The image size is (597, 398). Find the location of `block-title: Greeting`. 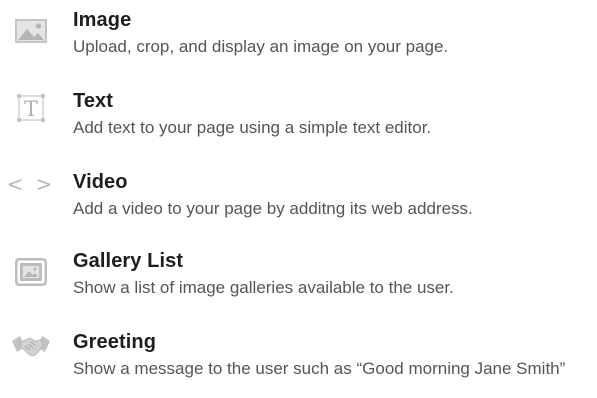

block-title: Greeting is located at coordinates (115, 342).